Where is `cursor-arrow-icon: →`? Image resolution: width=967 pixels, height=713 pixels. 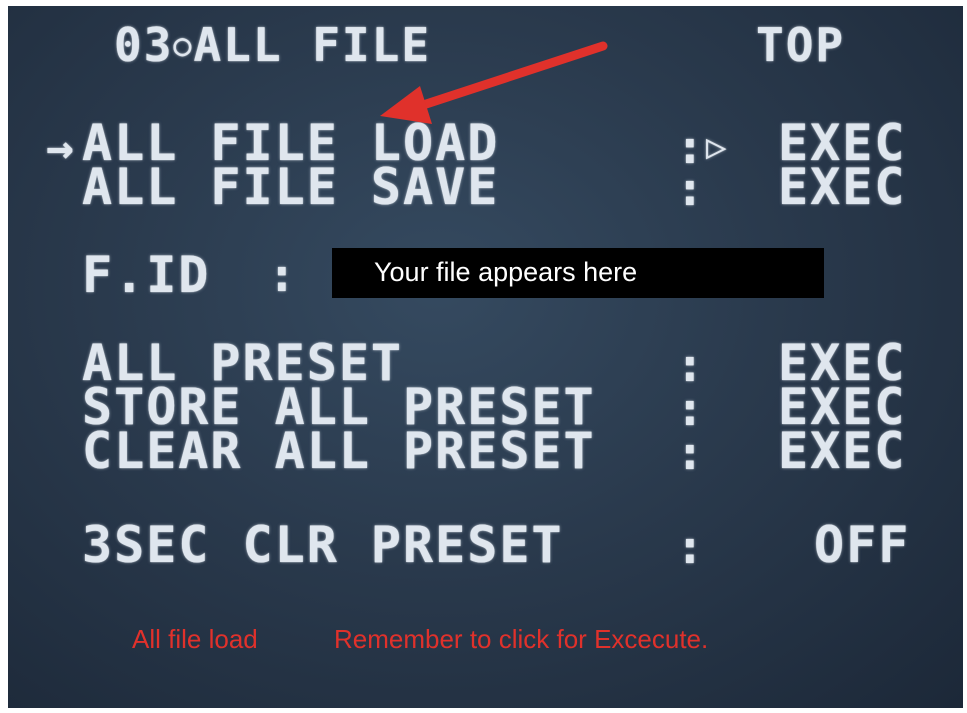 cursor-arrow-icon: → is located at coordinates (61, 147).